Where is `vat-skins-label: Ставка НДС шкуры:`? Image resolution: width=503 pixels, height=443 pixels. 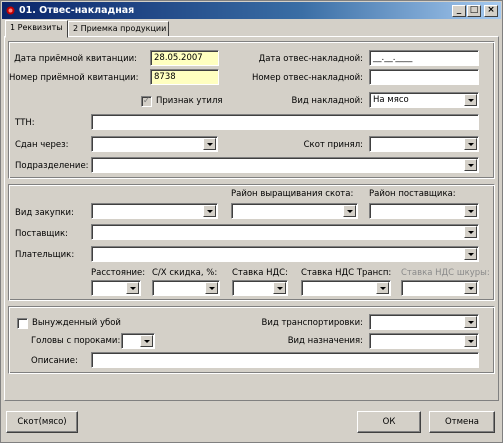 vat-skins-label: Ставка НДС шкуры: is located at coordinates (445, 273).